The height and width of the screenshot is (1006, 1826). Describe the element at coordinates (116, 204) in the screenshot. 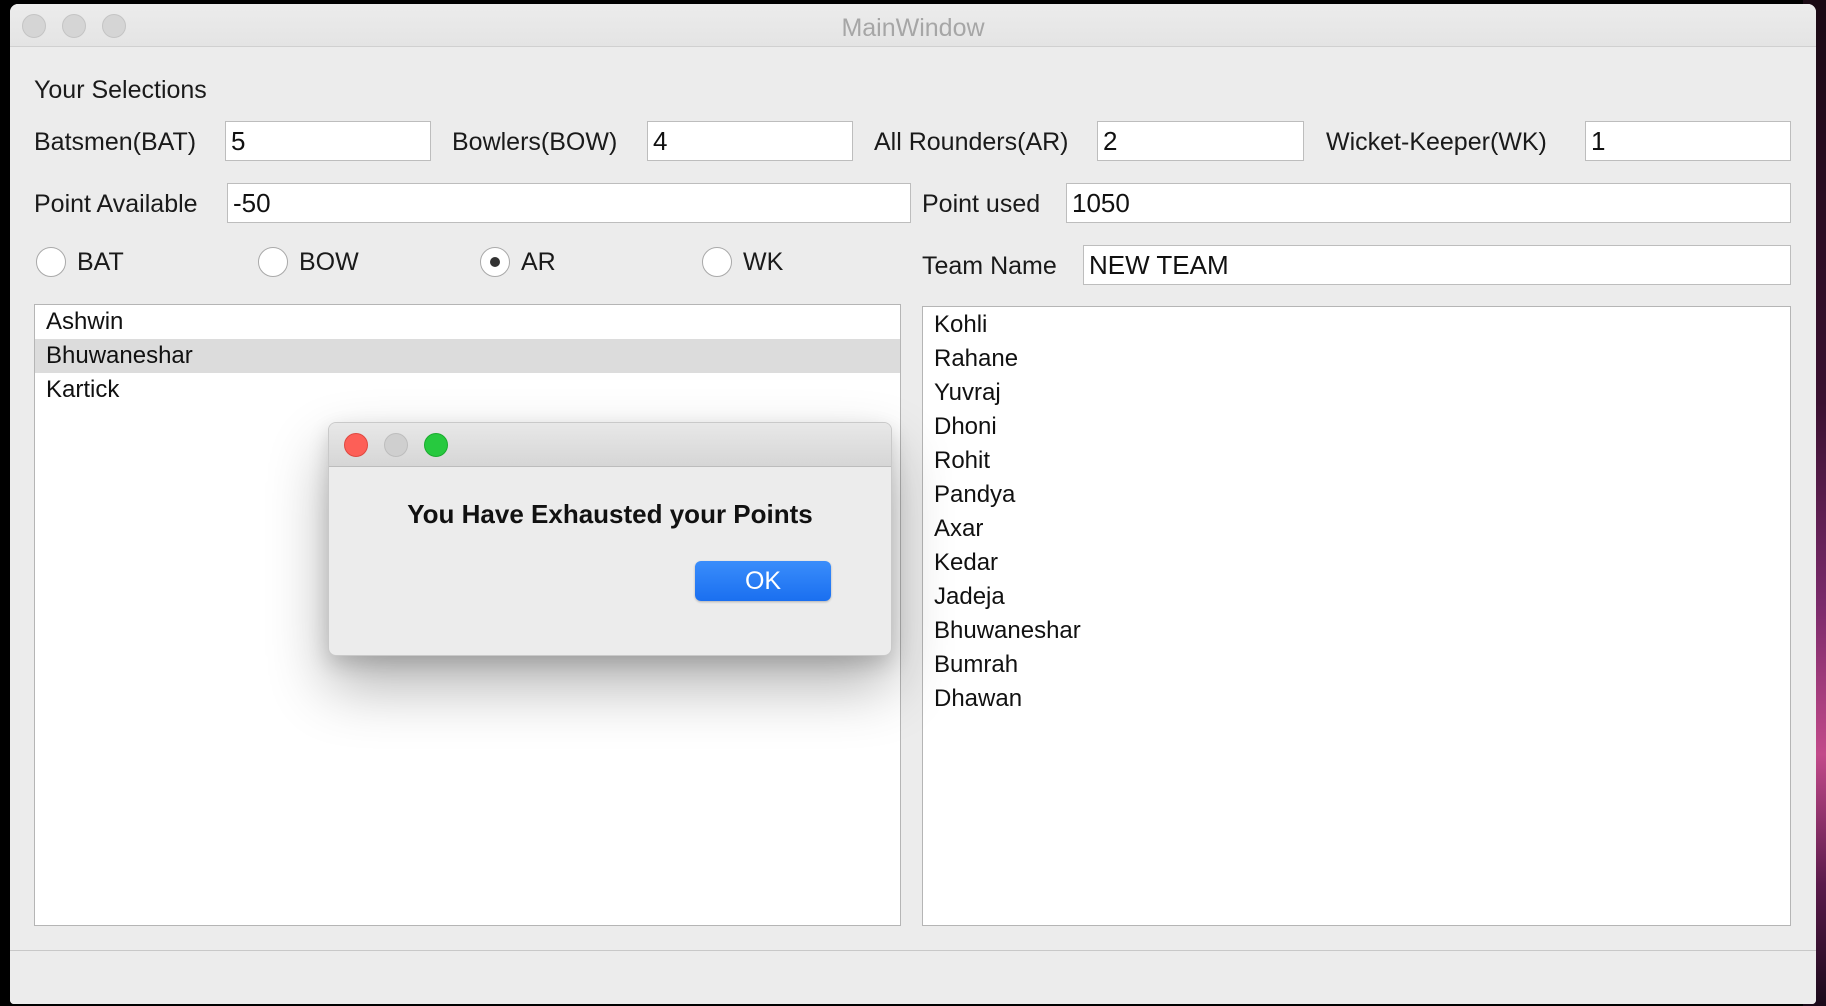

I see `points-available-label: Point Available` at that location.